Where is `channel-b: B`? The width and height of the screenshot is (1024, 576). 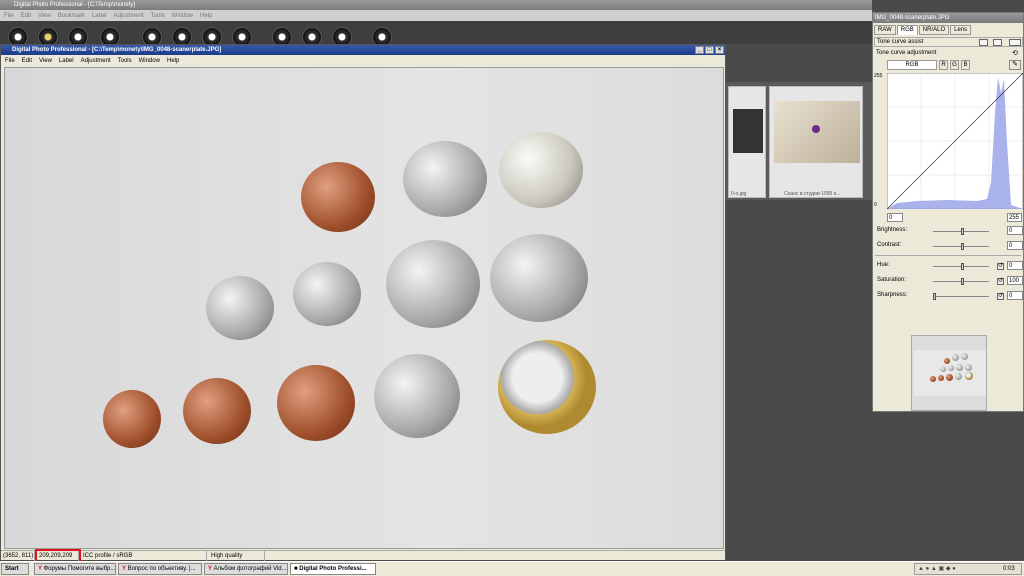 channel-b: B is located at coordinates (965, 65).